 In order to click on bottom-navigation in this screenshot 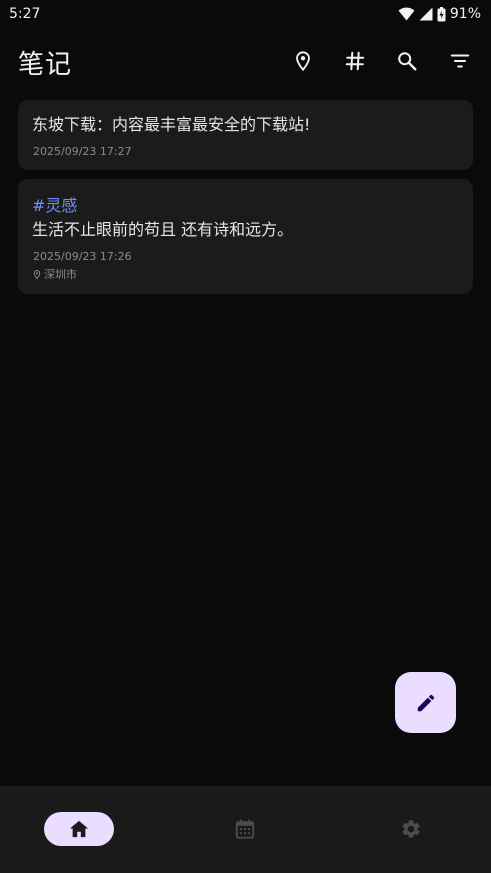, I will do `click(245, 829)`.